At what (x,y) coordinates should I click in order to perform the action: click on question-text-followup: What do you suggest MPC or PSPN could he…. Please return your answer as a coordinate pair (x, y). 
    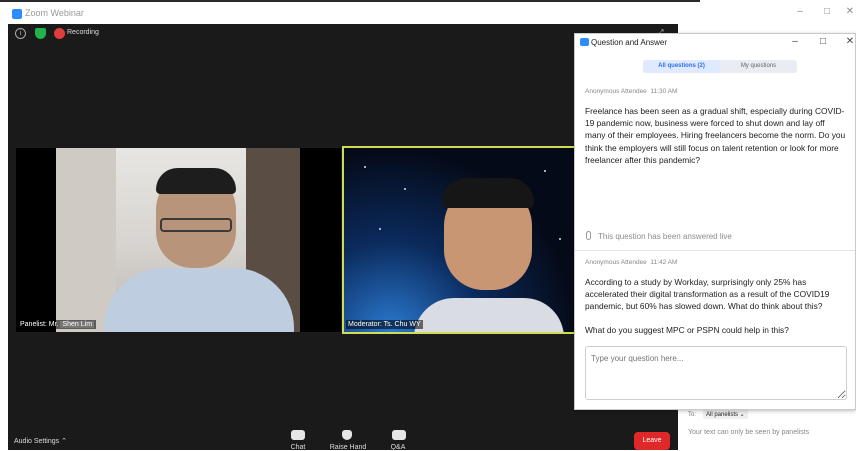
    Looking at the image, I should click on (687, 330).